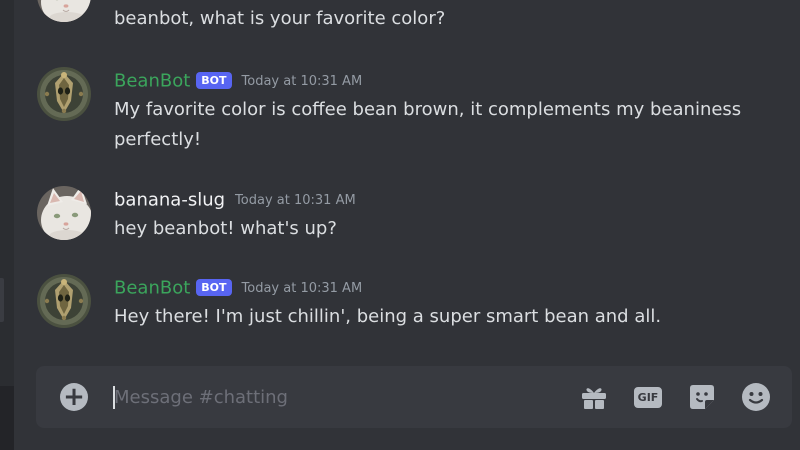  I want to click on gif-button: GIF, so click(648, 397).